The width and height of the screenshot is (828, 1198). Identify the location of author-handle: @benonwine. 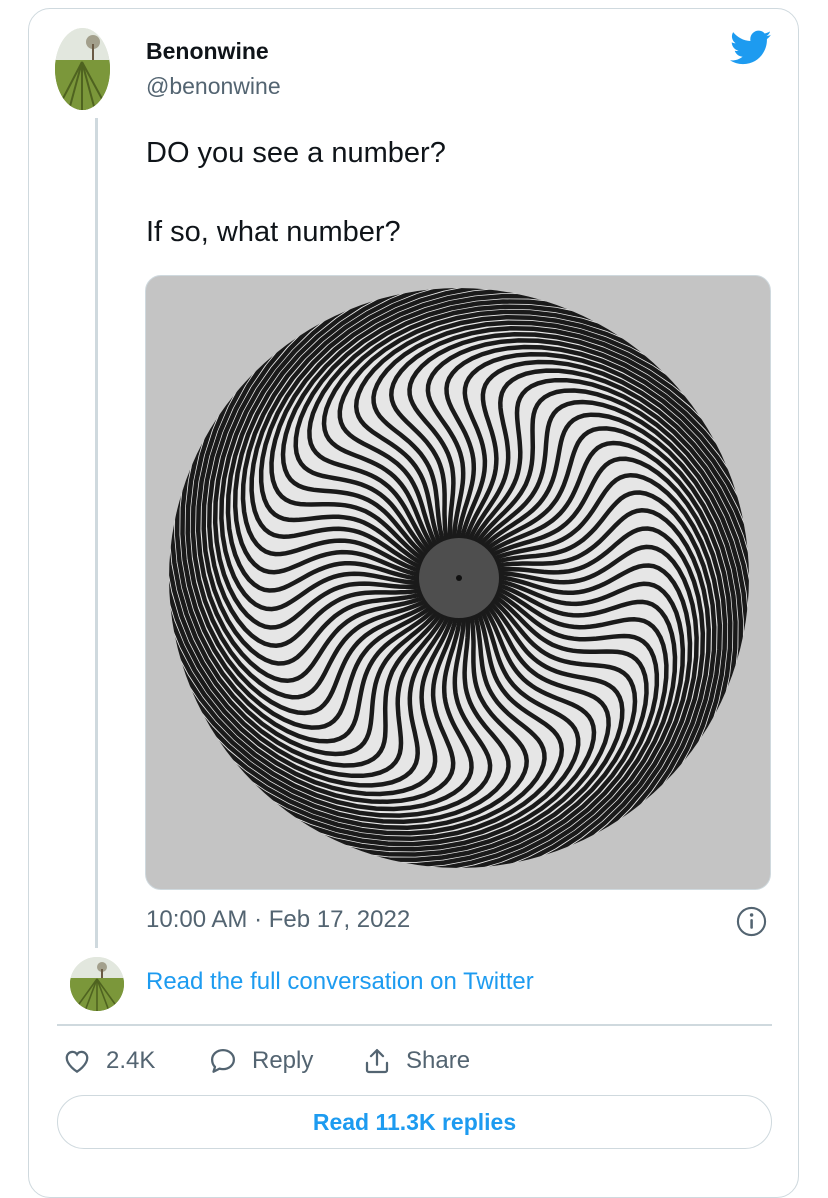
(213, 86).